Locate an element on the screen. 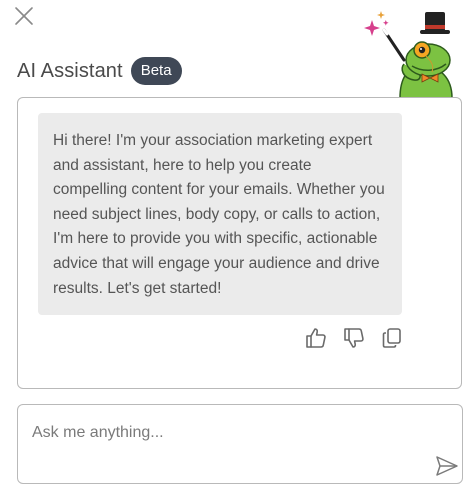  thumbs-up-button is located at coordinates (316, 338).